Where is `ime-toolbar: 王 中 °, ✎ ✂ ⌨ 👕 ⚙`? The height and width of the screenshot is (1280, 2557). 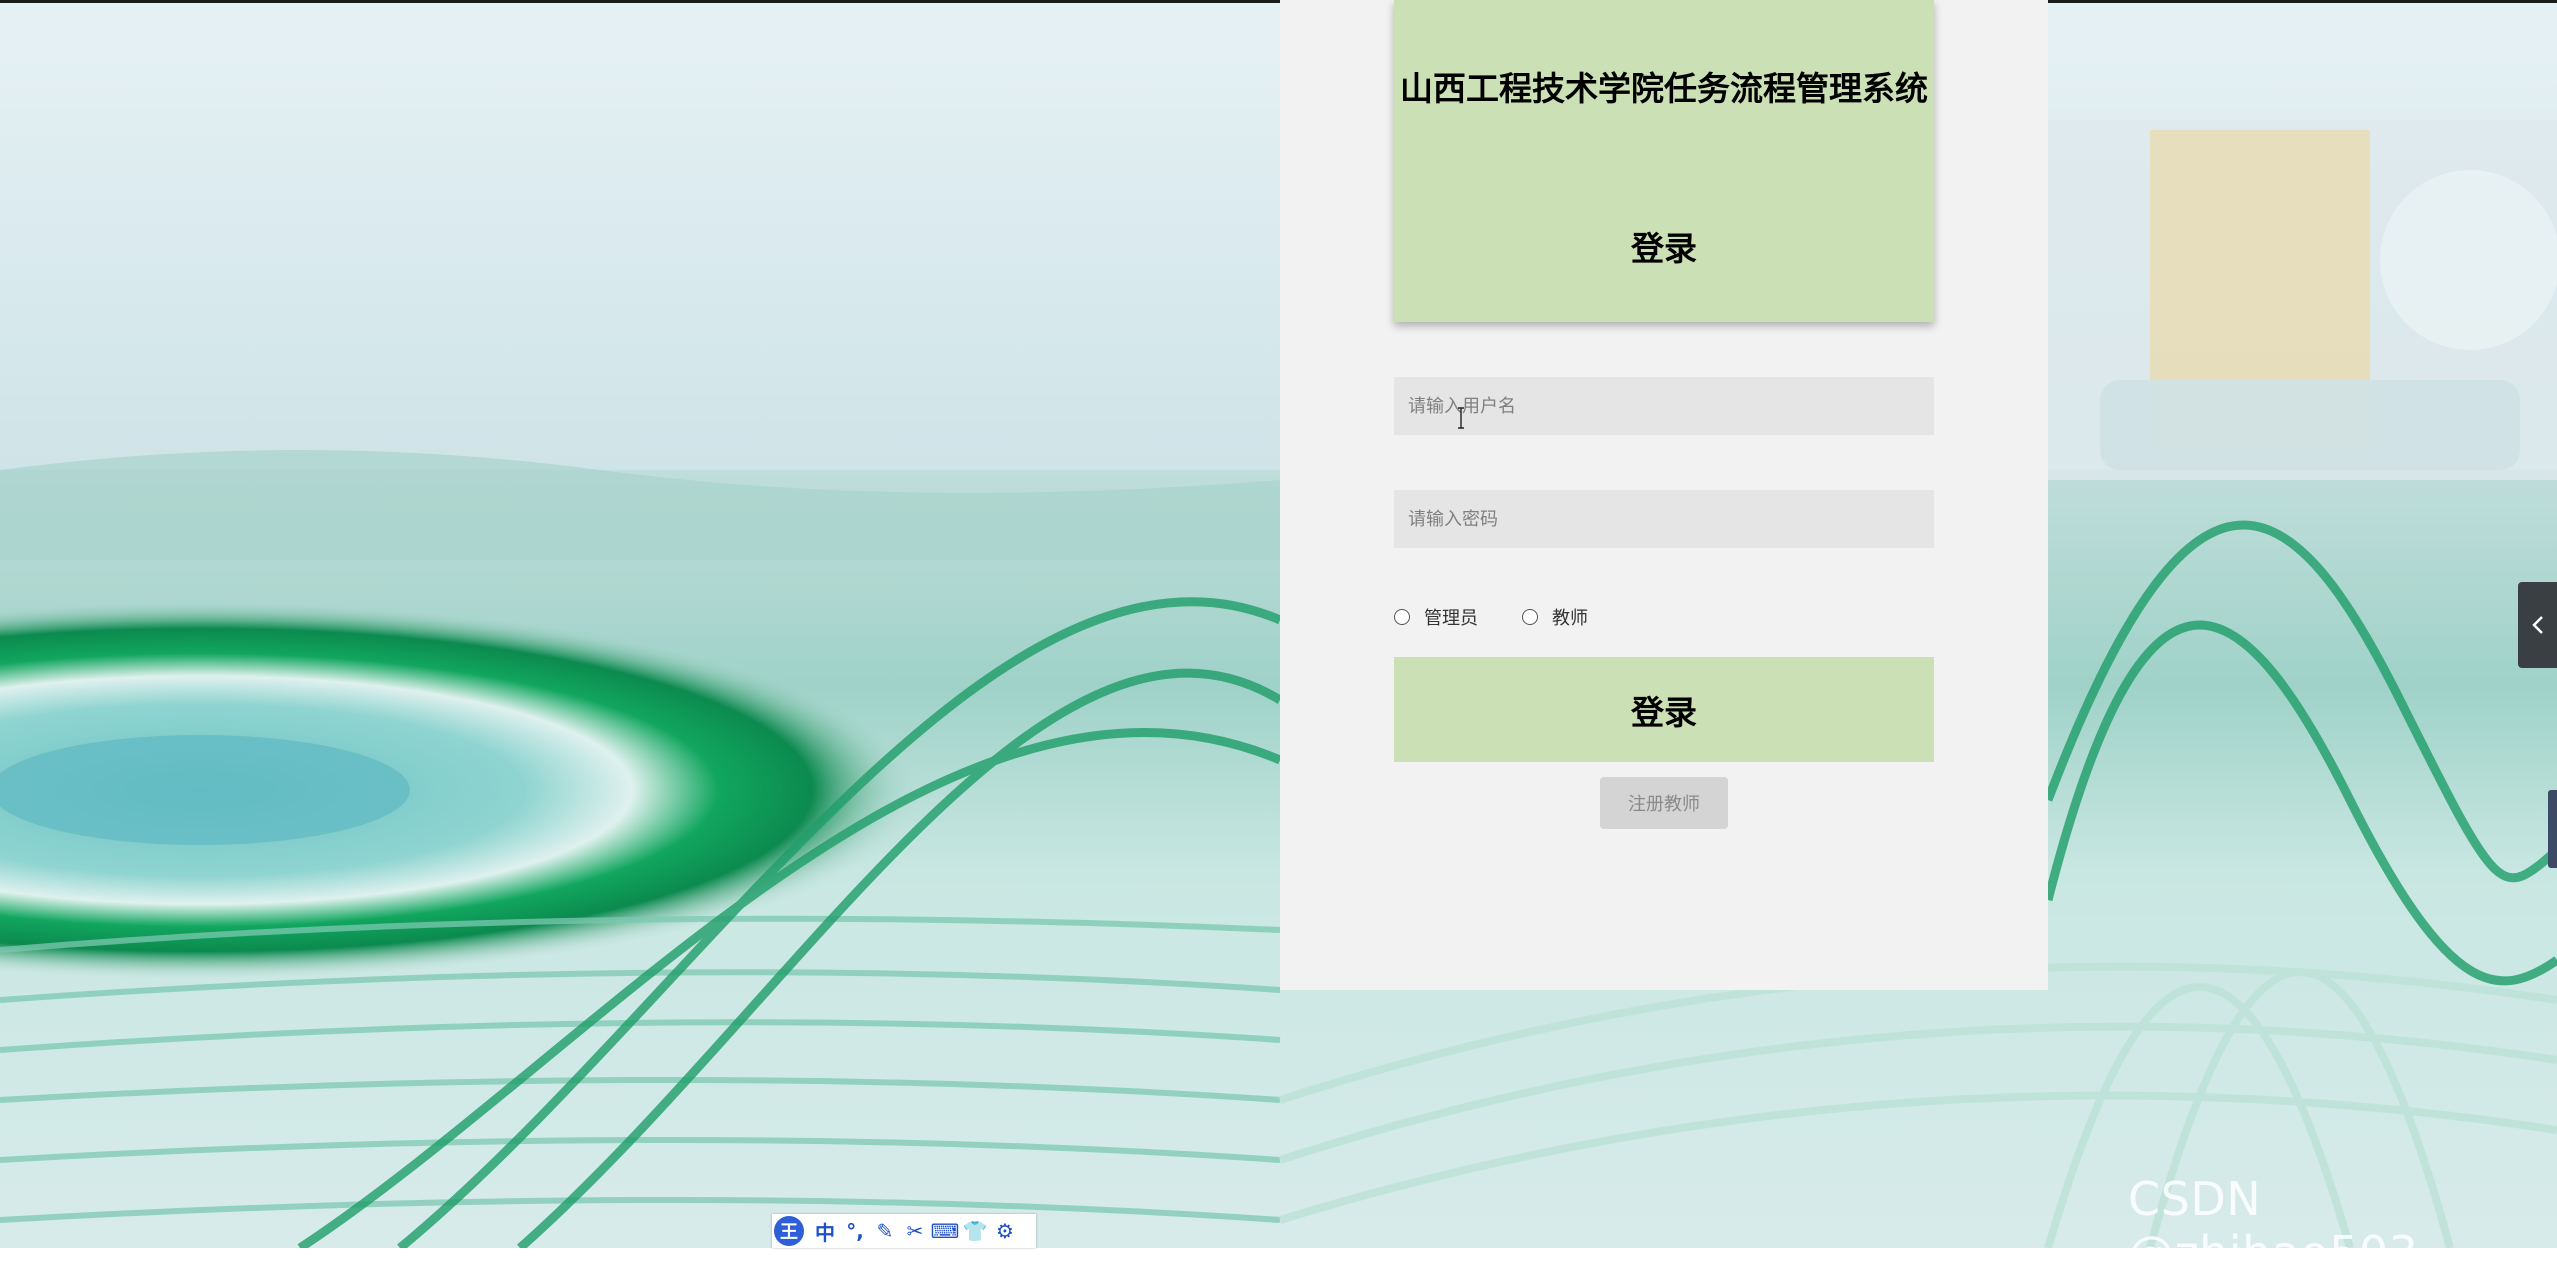 ime-toolbar: 王 中 °, ✎ ✂ ⌨ 👕 ⚙ is located at coordinates (904, 1231).